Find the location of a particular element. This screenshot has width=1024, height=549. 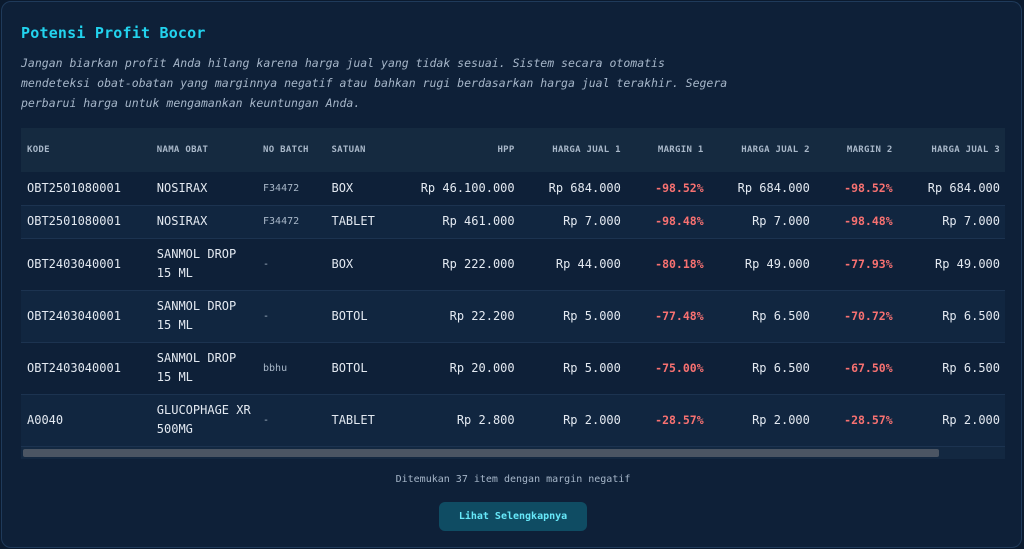

cell-kode: A0040 is located at coordinates (86, 420).